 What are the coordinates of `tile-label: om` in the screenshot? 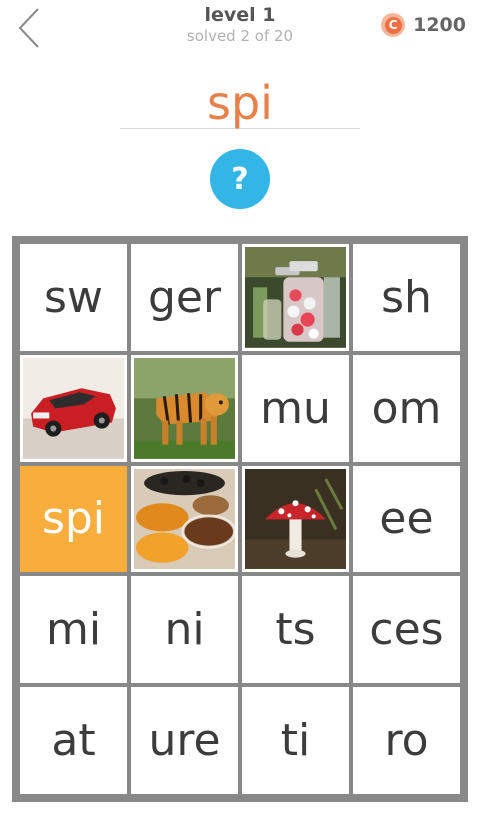 It's located at (406, 408).